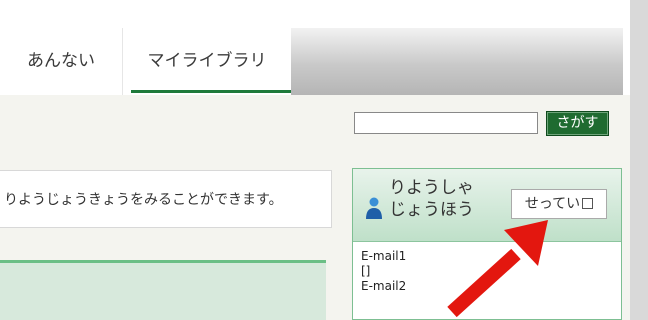 The height and width of the screenshot is (320, 648). I want to click on email1-value: [], so click(366, 271).